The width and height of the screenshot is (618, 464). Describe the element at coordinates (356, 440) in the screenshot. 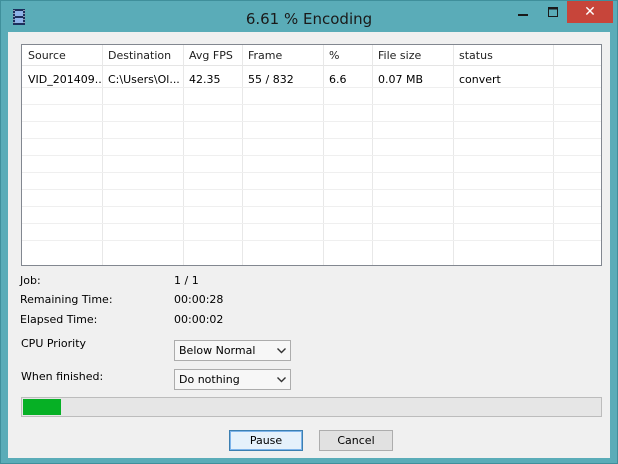

I see `cancel-button: Cancel` at that location.